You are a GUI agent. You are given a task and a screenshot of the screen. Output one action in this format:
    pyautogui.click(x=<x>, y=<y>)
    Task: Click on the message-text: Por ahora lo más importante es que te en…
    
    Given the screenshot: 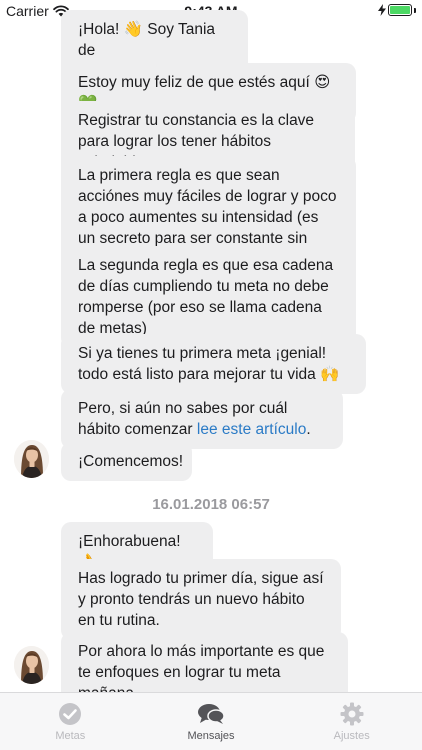 What is the action you would take?
    pyautogui.click(x=201, y=667)
    